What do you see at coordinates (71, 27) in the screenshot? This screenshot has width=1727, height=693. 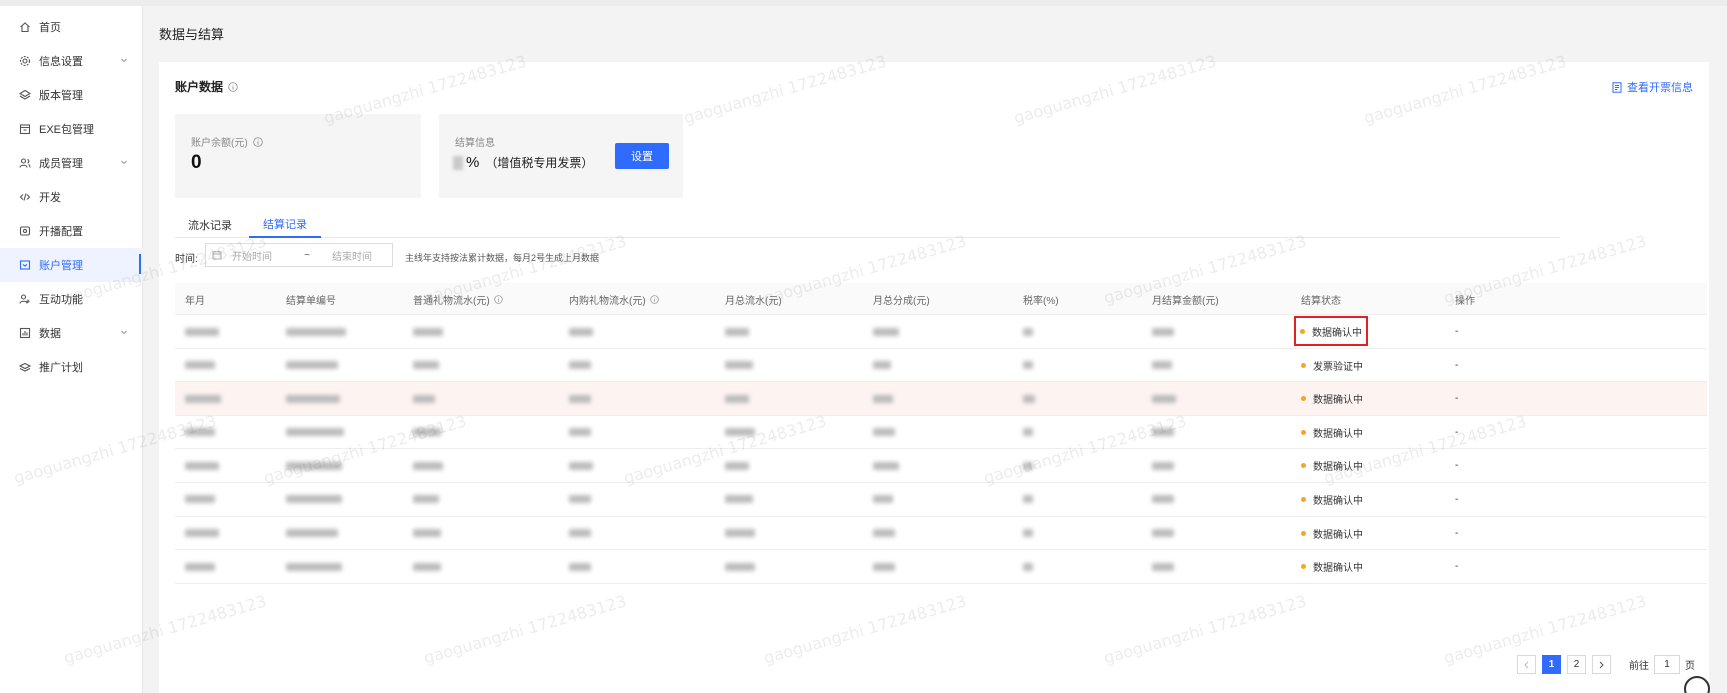 I see `sidebar-item-home: 首页` at bounding box center [71, 27].